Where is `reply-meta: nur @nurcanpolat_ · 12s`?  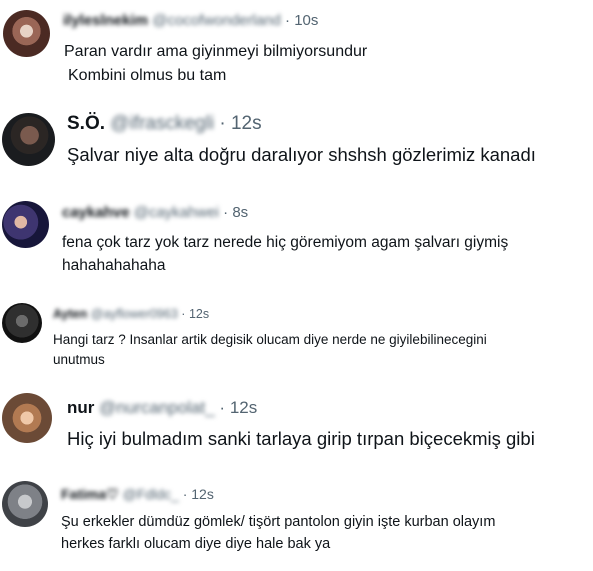
reply-meta: nur @nurcanpolat_ · 12s is located at coordinates (162, 408).